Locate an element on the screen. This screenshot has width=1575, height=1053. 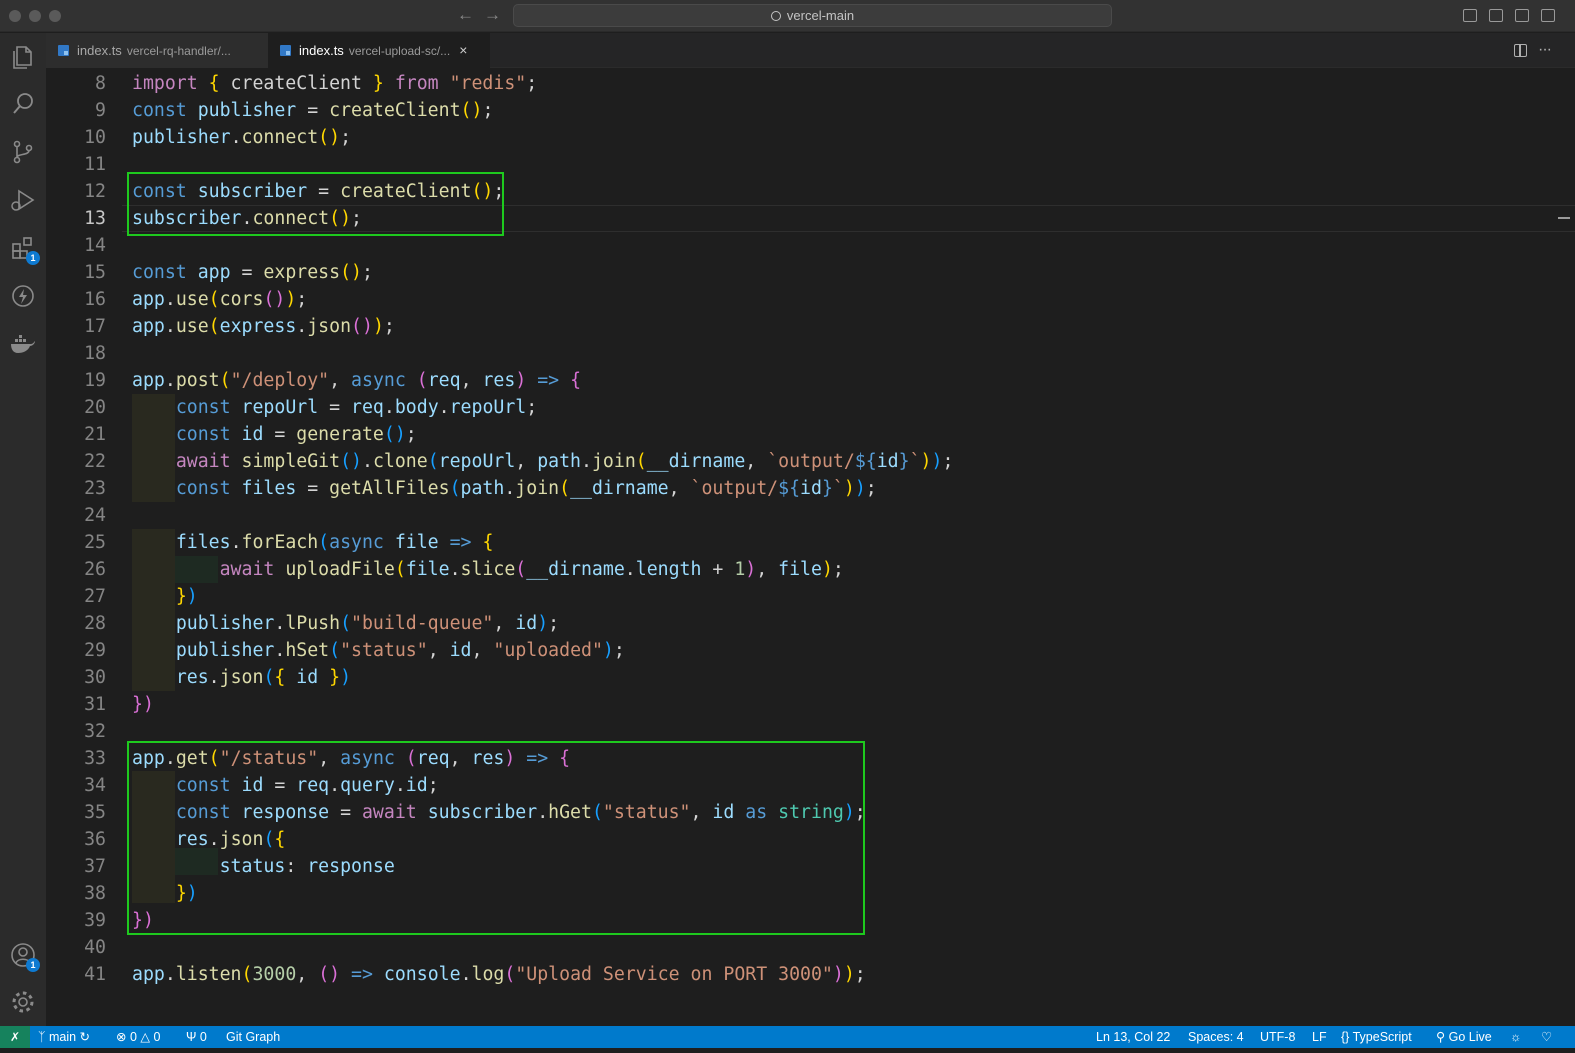
indentation-setting: Spaces: 4 is located at coordinates (1216, 1037).